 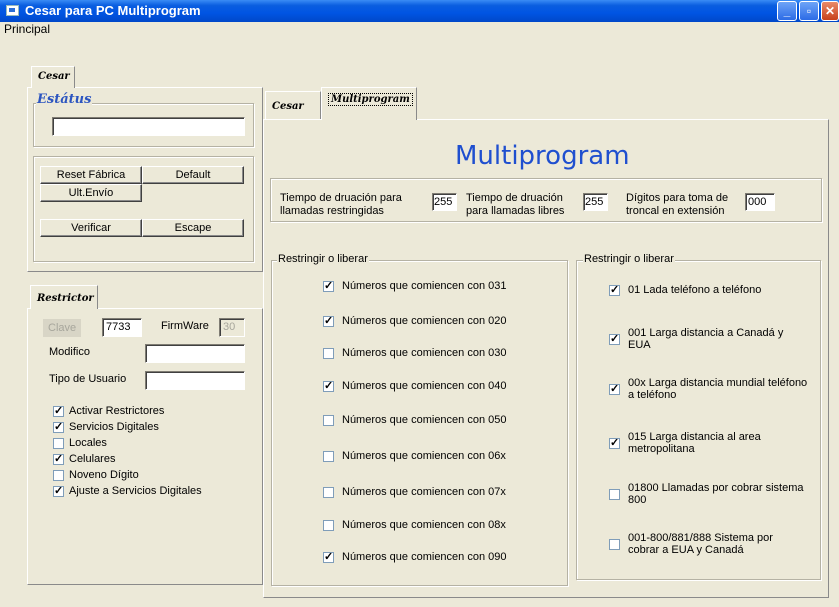 I want to click on status-field, so click(x=148, y=126).